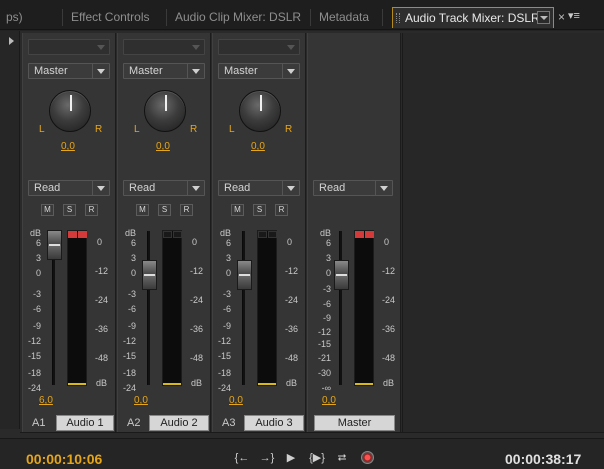 This screenshot has height=469, width=604. What do you see at coordinates (39, 423) in the screenshot?
I see `track-id: A1` at bounding box center [39, 423].